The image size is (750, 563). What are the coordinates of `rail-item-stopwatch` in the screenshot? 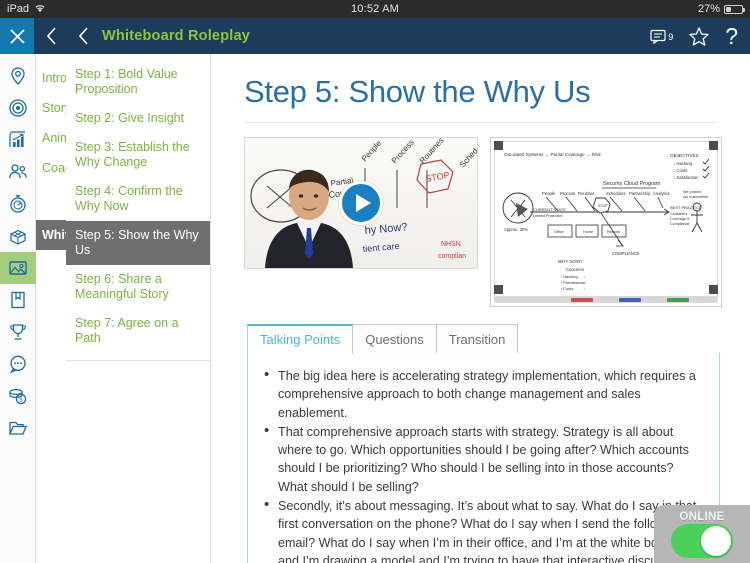 It's located at (18, 204).